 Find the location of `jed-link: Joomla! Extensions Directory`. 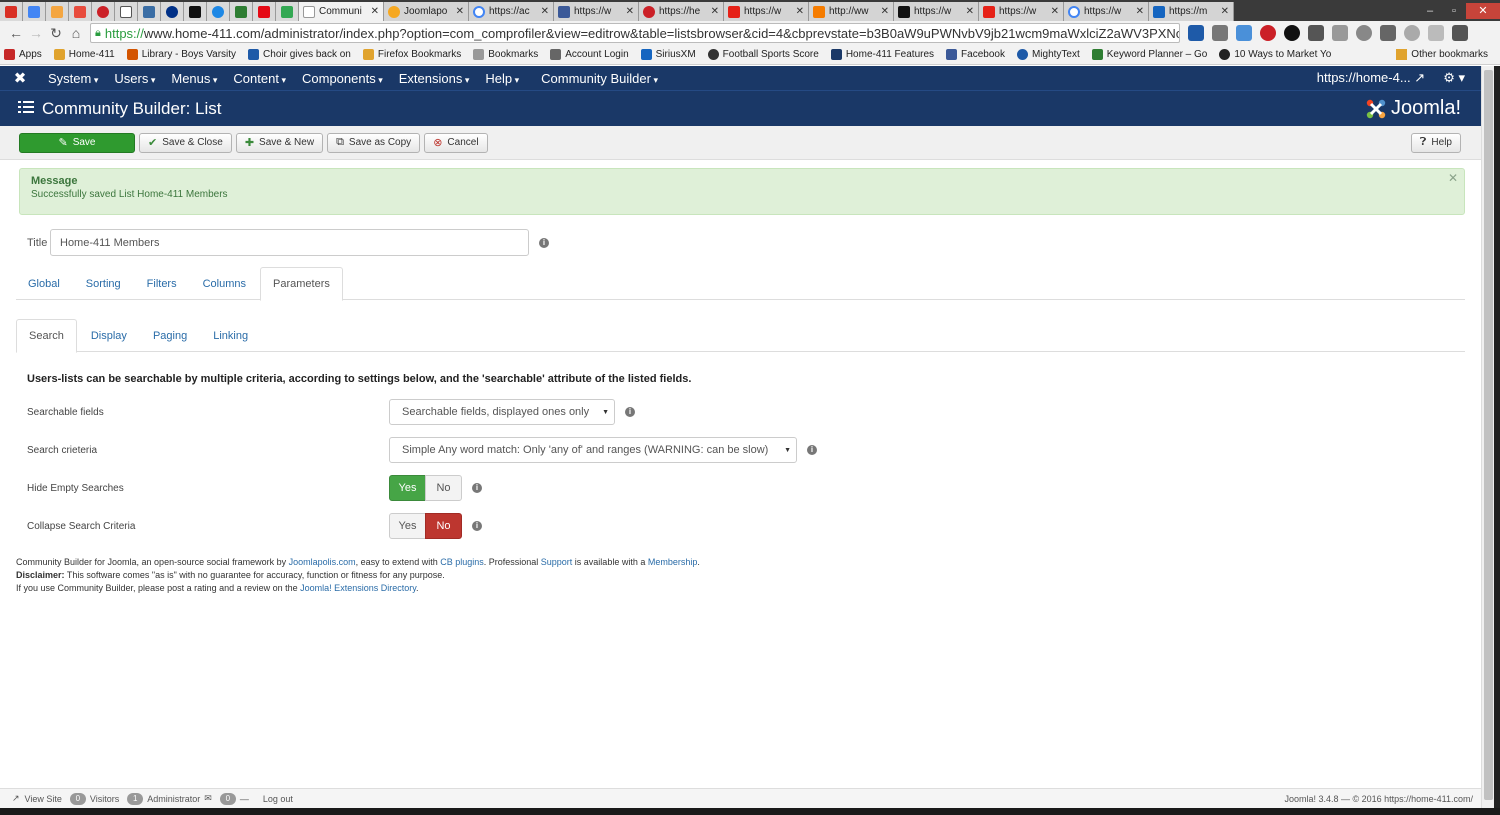

jed-link: Joomla! Extensions Directory is located at coordinates (358, 588).